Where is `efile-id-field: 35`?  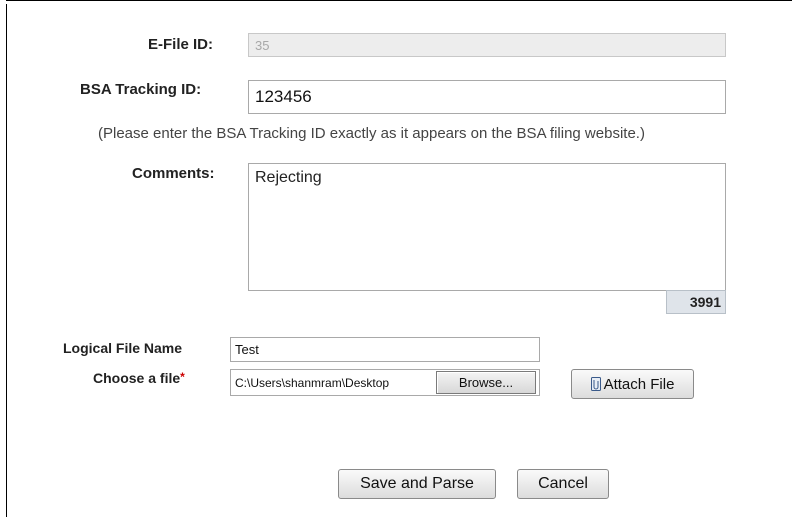
efile-id-field: 35 is located at coordinates (487, 45).